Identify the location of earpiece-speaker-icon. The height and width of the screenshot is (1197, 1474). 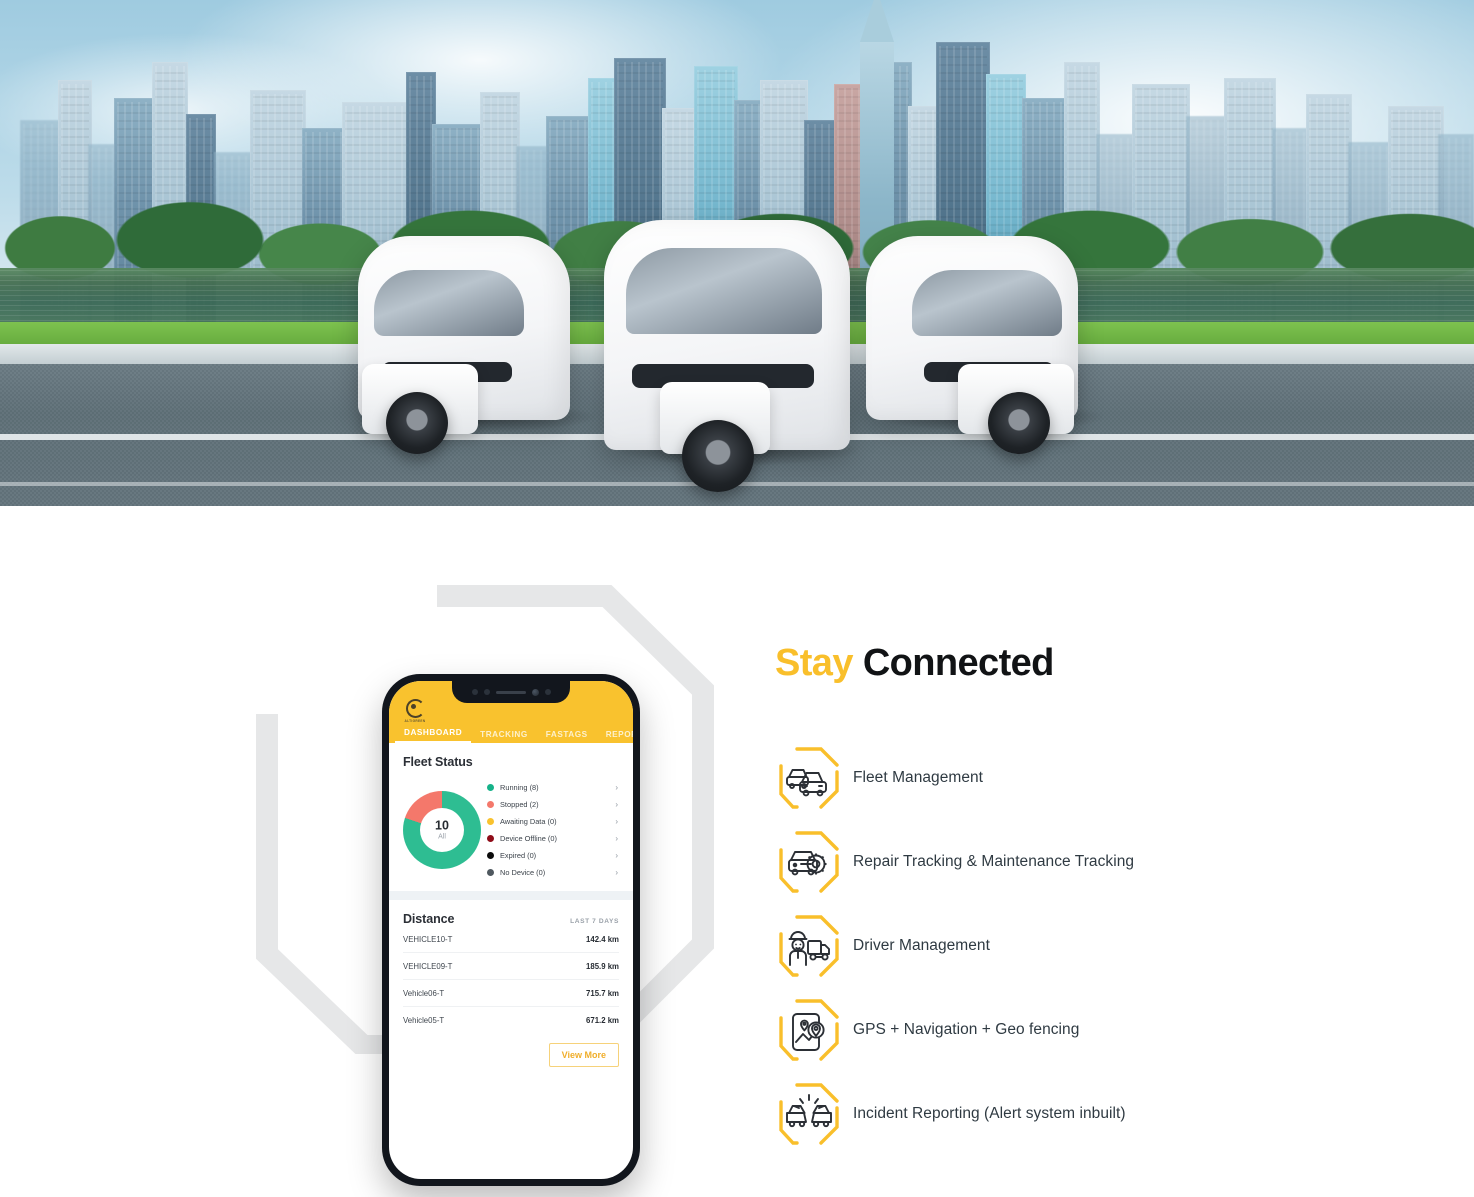
(510, 692).